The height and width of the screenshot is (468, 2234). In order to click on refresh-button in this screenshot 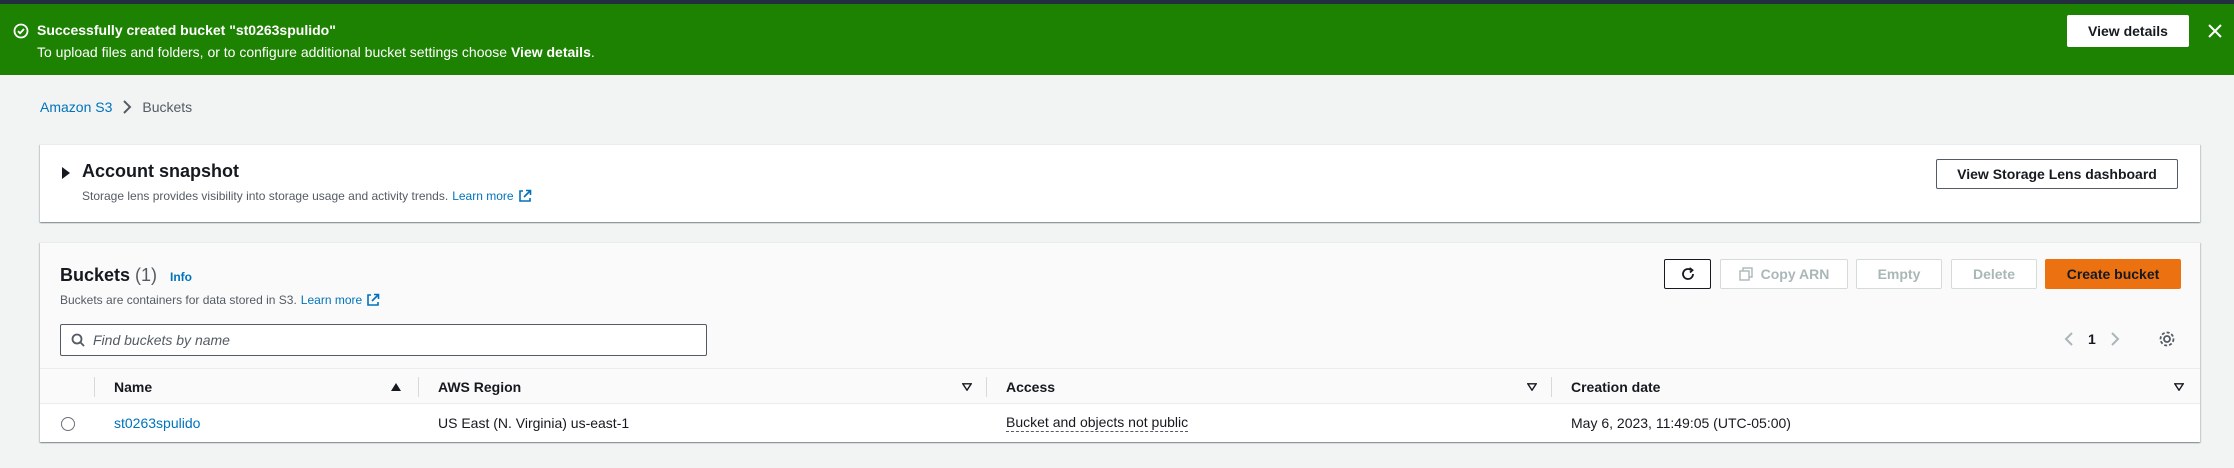, I will do `click(1687, 274)`.